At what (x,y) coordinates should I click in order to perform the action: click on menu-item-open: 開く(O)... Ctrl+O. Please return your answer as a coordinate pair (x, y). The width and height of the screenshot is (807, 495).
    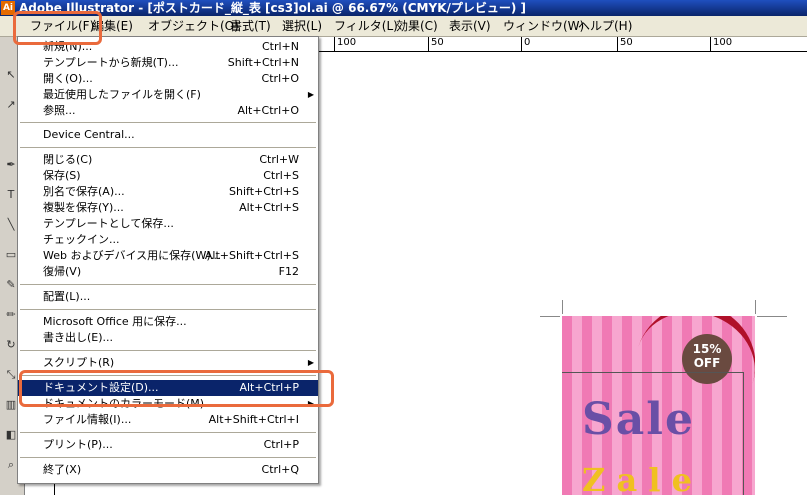
    Looking at the image, I should click on (168, 79).